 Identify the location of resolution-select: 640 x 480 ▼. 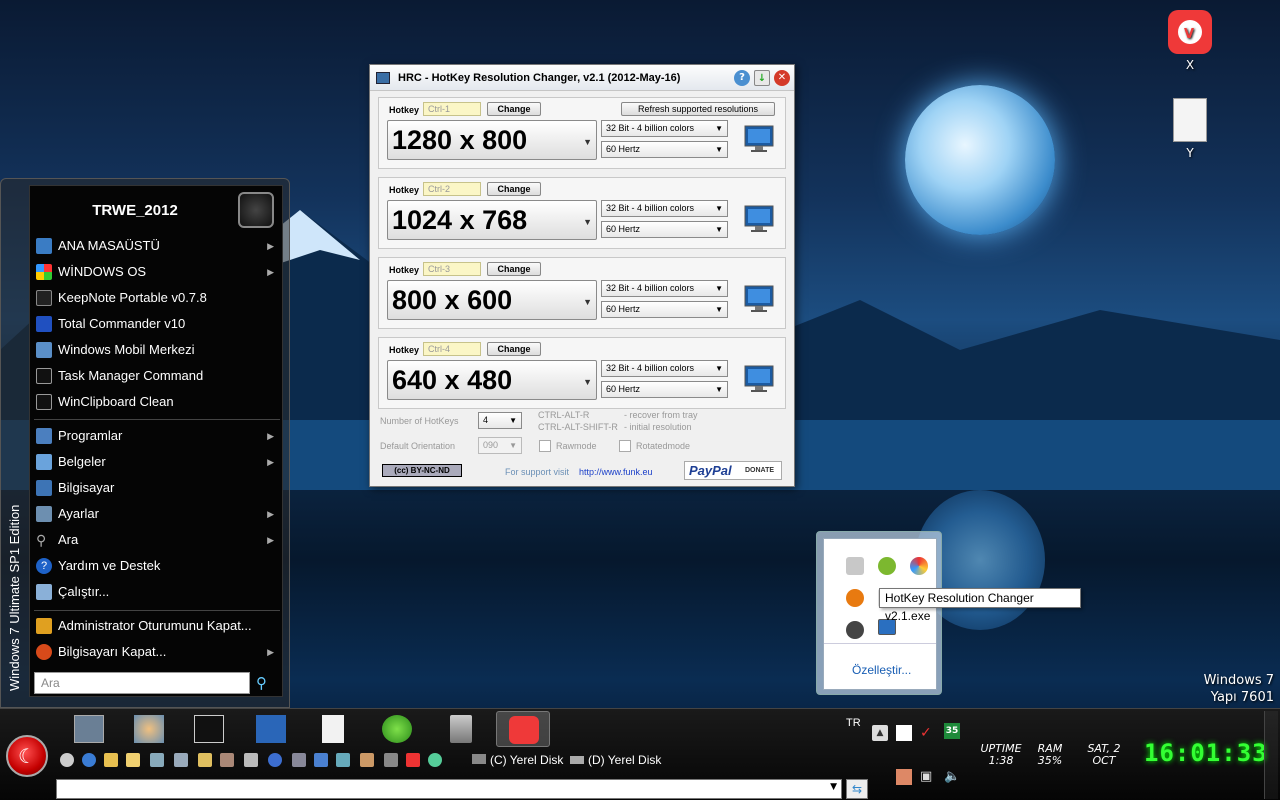
(492, 380).